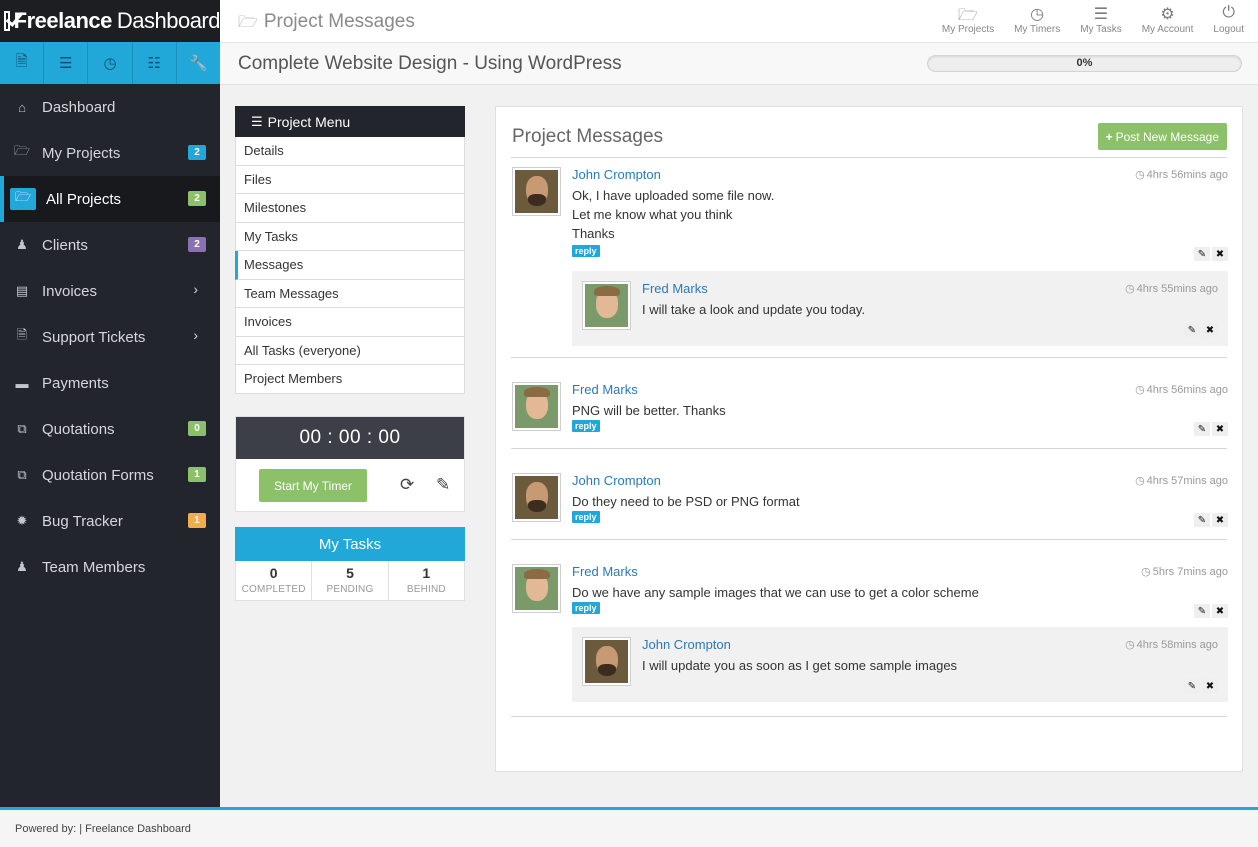 The width and height of the screenshot is (1258, 847). Describe the element at coordinates (110, 63) in the screenshot. I see `clock-icon: ◷` at that location.